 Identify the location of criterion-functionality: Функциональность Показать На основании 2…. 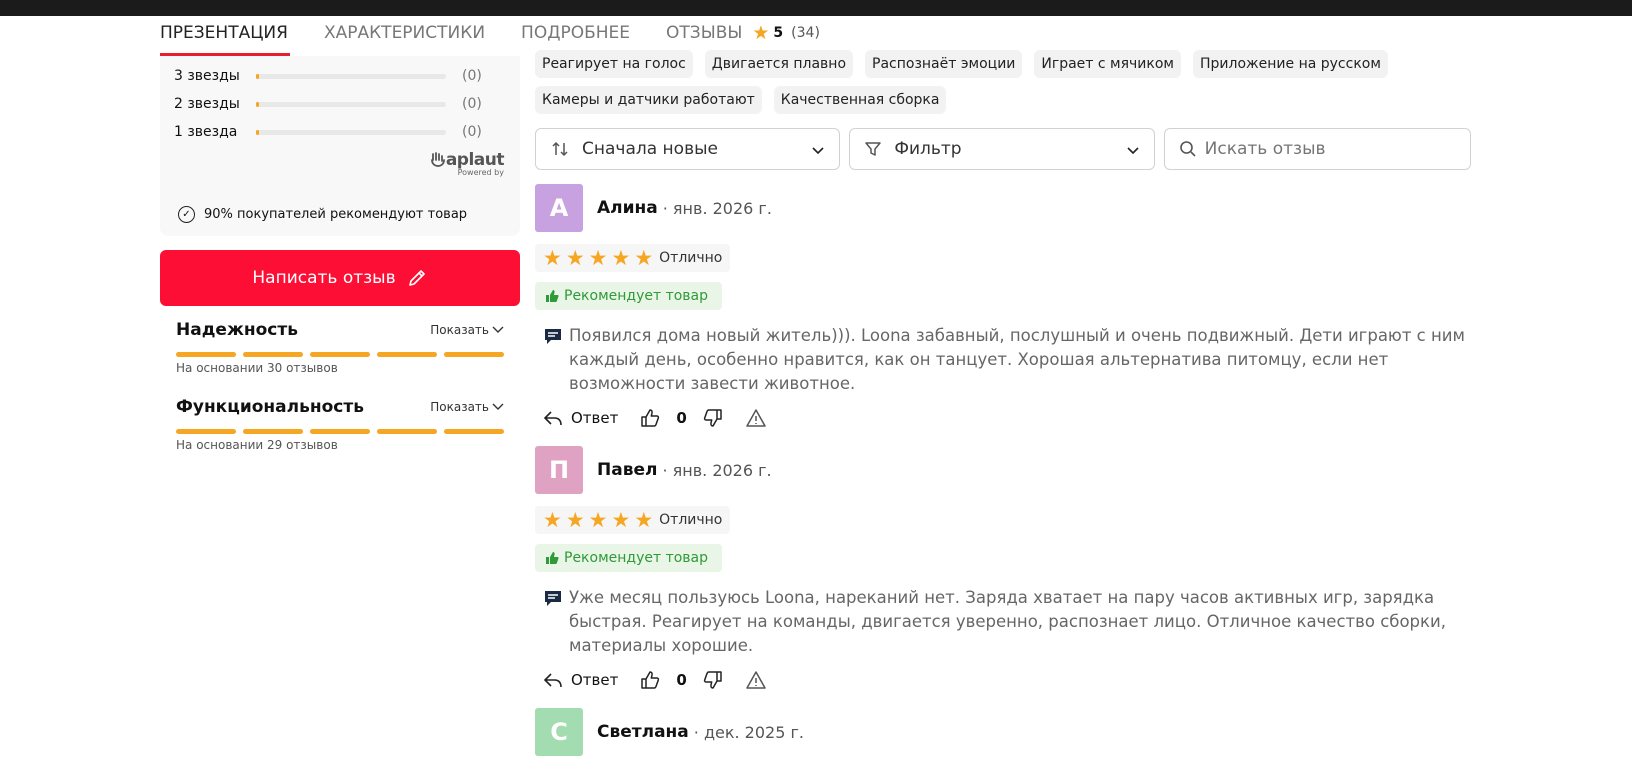
(340, 424).